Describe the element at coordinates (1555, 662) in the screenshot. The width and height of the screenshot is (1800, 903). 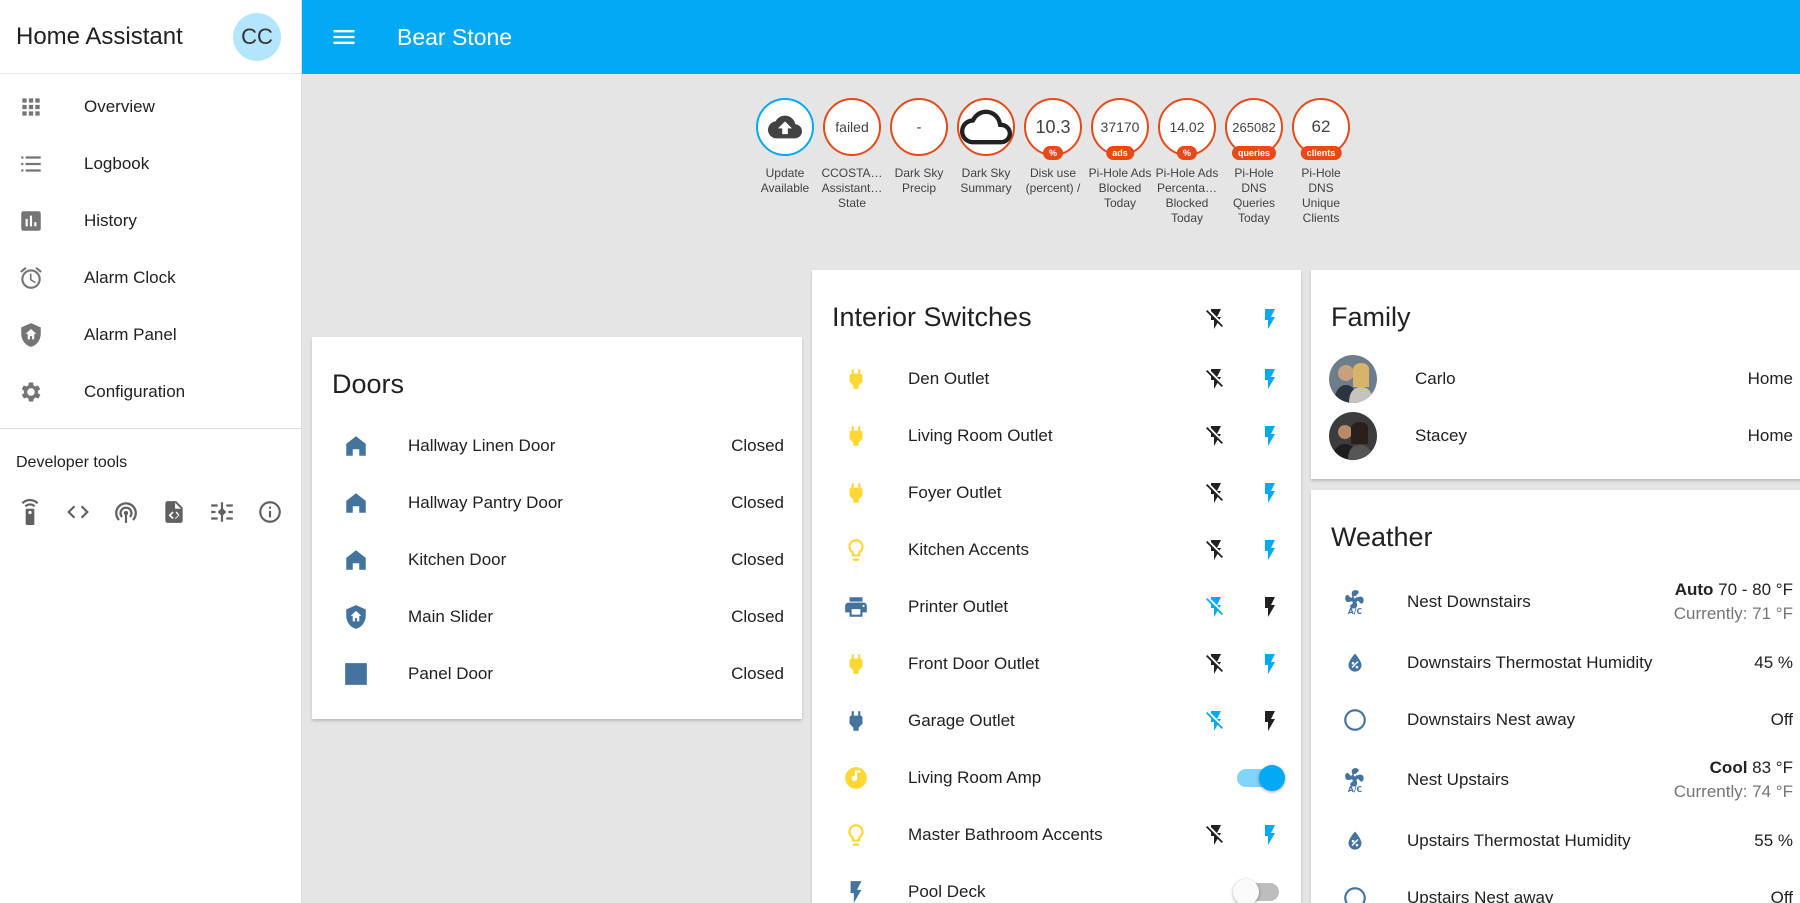
I see `sensor-row-downstairs-humidity: Downstairs Thermostat Humidity 45 %` at that location.